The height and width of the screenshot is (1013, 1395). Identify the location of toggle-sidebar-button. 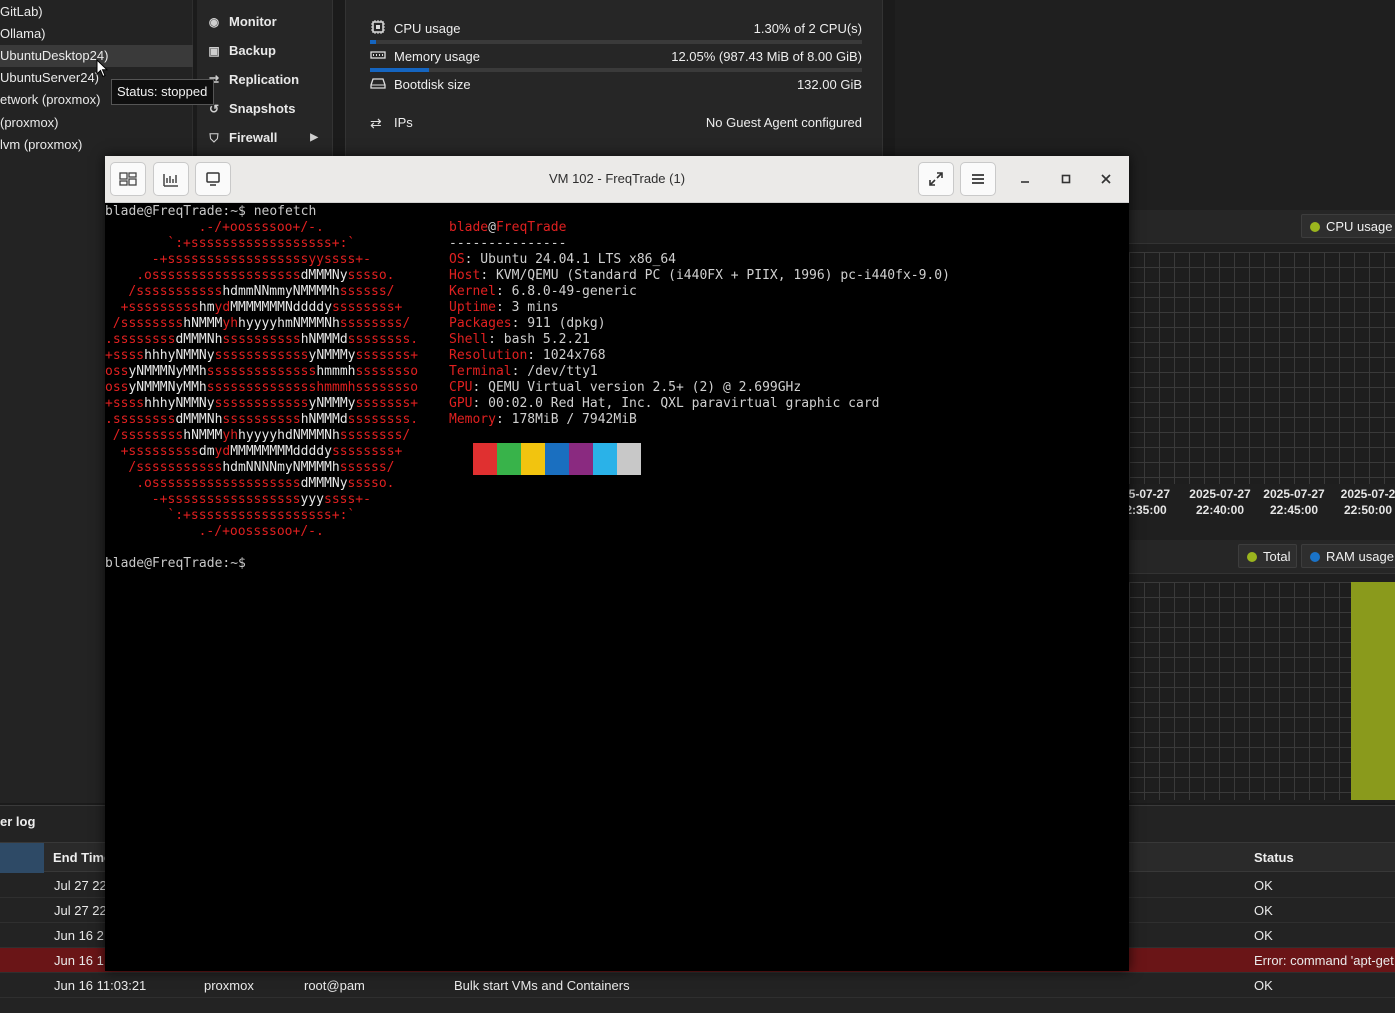
(128, 179).